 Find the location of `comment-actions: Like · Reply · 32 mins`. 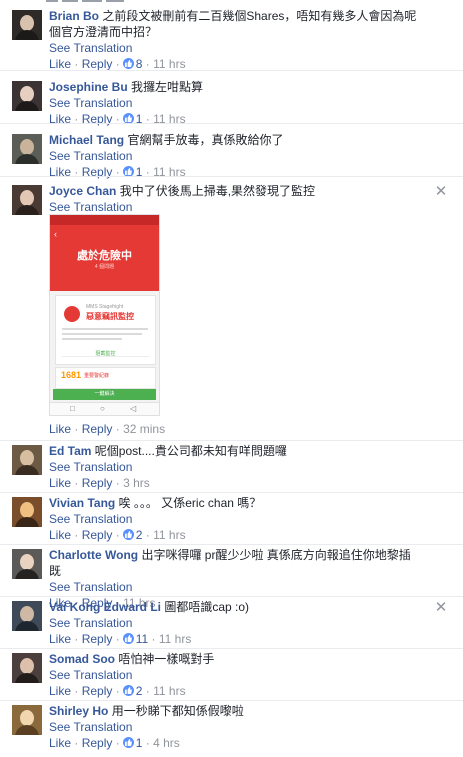

comment-actions: Like · Reply · 32 mins is located at coordinates (107, 429).